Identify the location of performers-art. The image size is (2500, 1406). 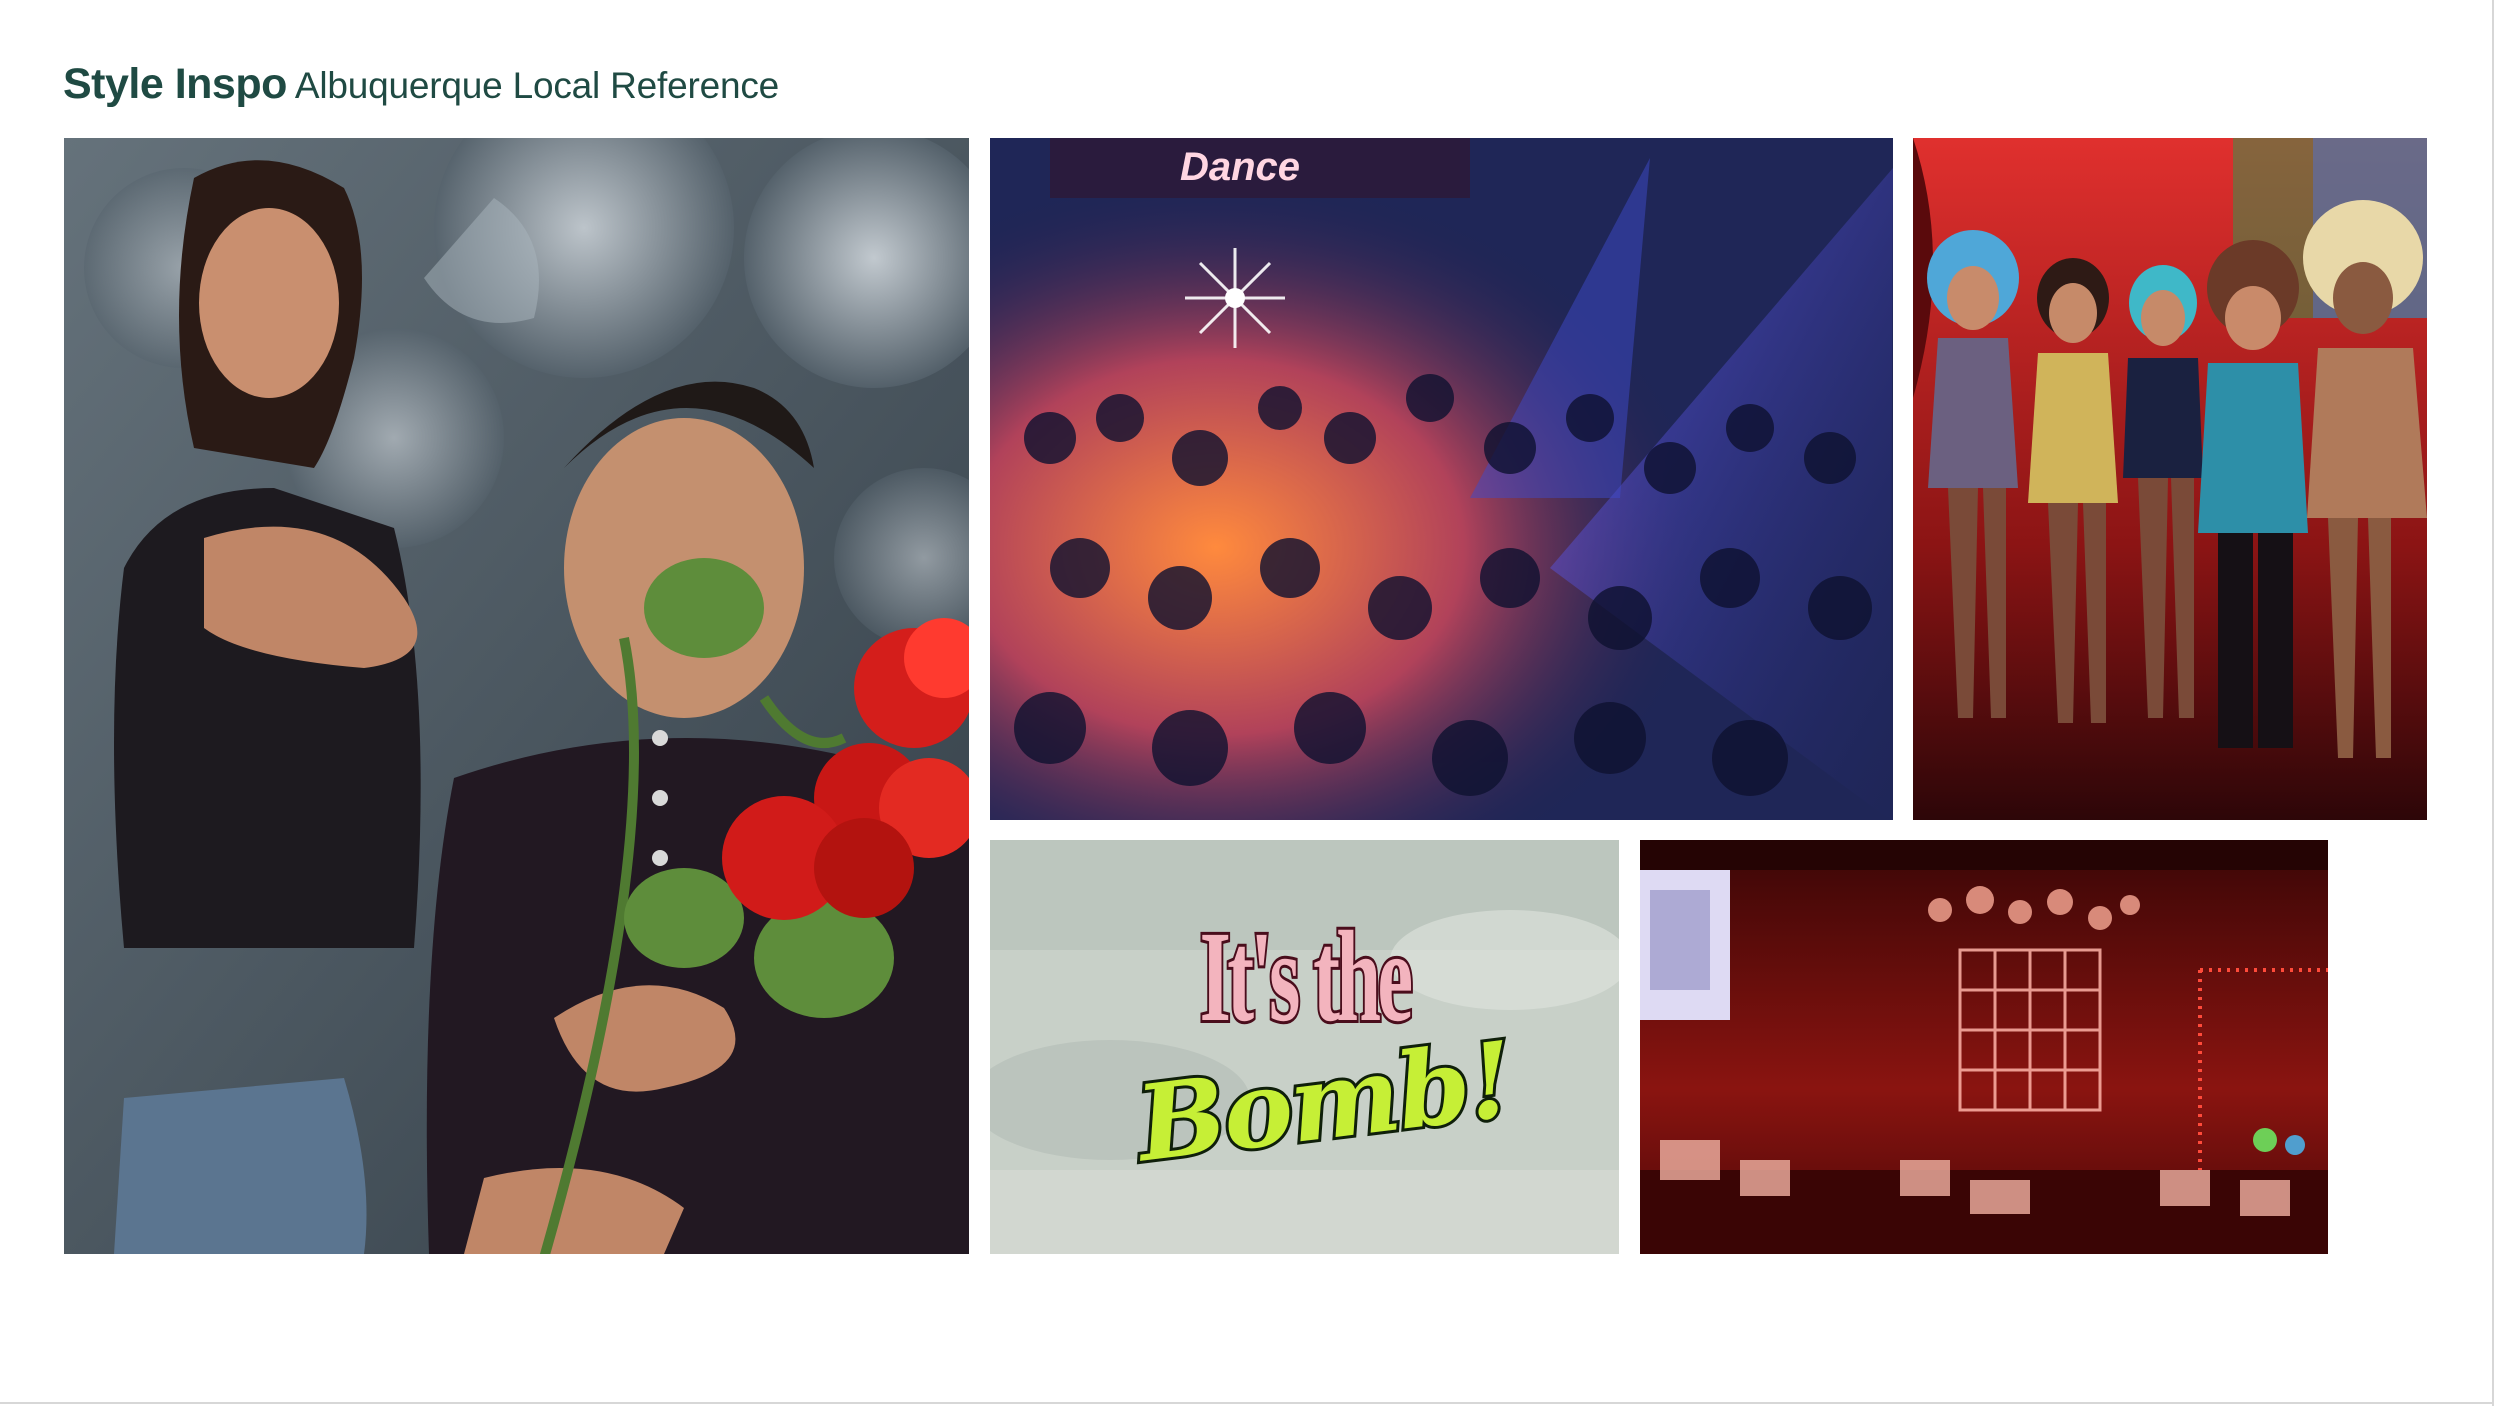
(2170, 479).